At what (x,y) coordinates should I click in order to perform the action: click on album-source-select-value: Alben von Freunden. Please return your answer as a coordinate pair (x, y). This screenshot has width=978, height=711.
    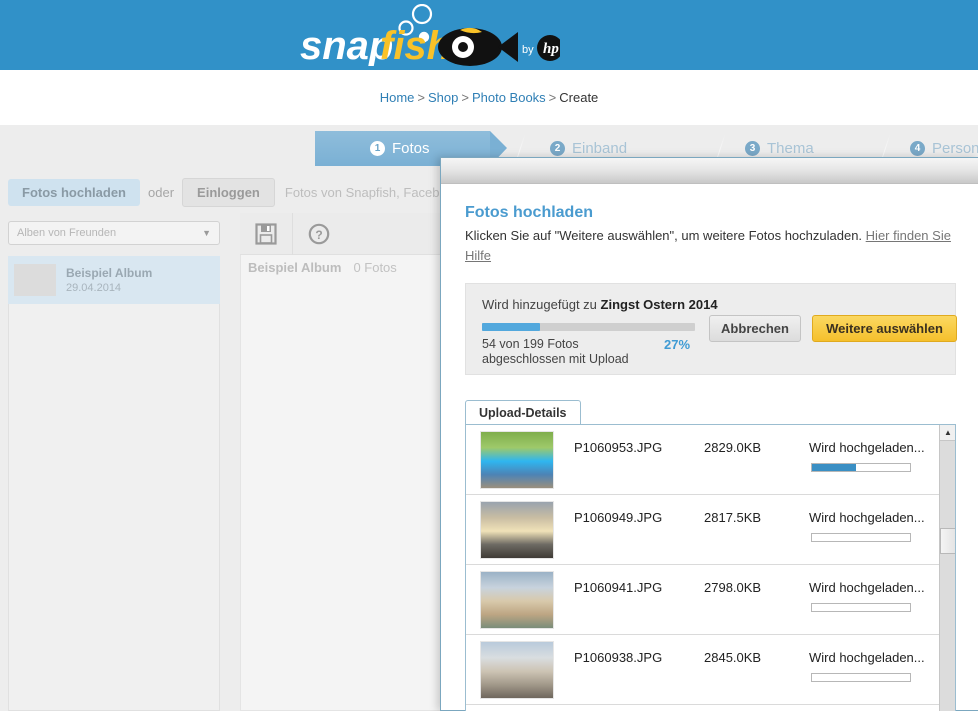
    Looking at the image, I should click on (67, 233).